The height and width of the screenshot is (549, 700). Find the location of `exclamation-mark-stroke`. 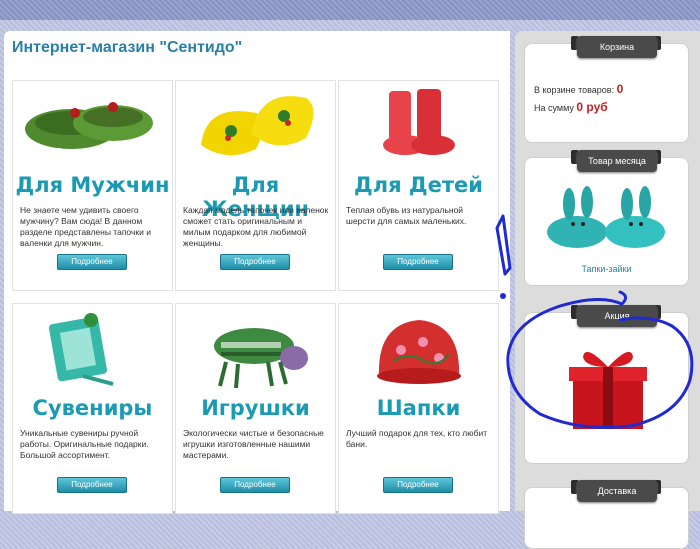

exclamation-mark-stroke is located at coordinates (503, 245).